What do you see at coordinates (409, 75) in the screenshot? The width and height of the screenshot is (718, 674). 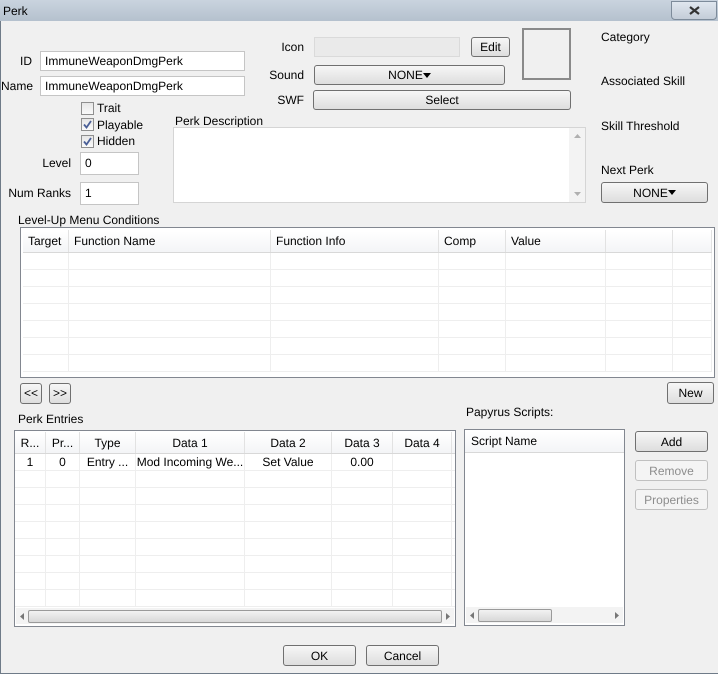 I see `sound-dropdown: NONE` at bounding box center [409, 75].